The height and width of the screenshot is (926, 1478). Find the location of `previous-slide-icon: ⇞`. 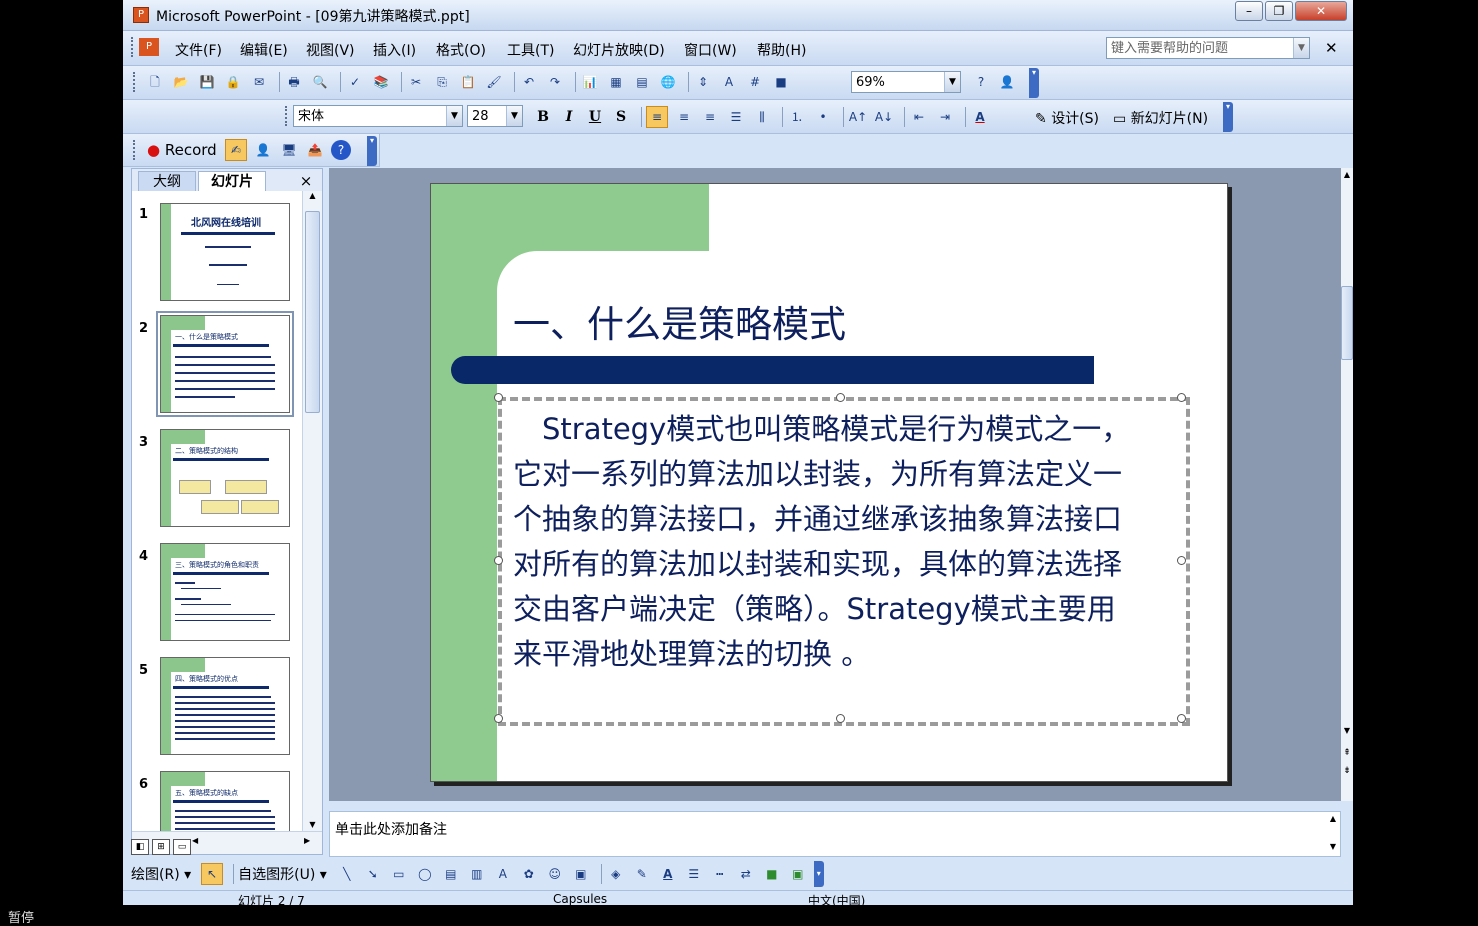

previous-slide-icon: ⇞ is located at coordinates (1347, 753).